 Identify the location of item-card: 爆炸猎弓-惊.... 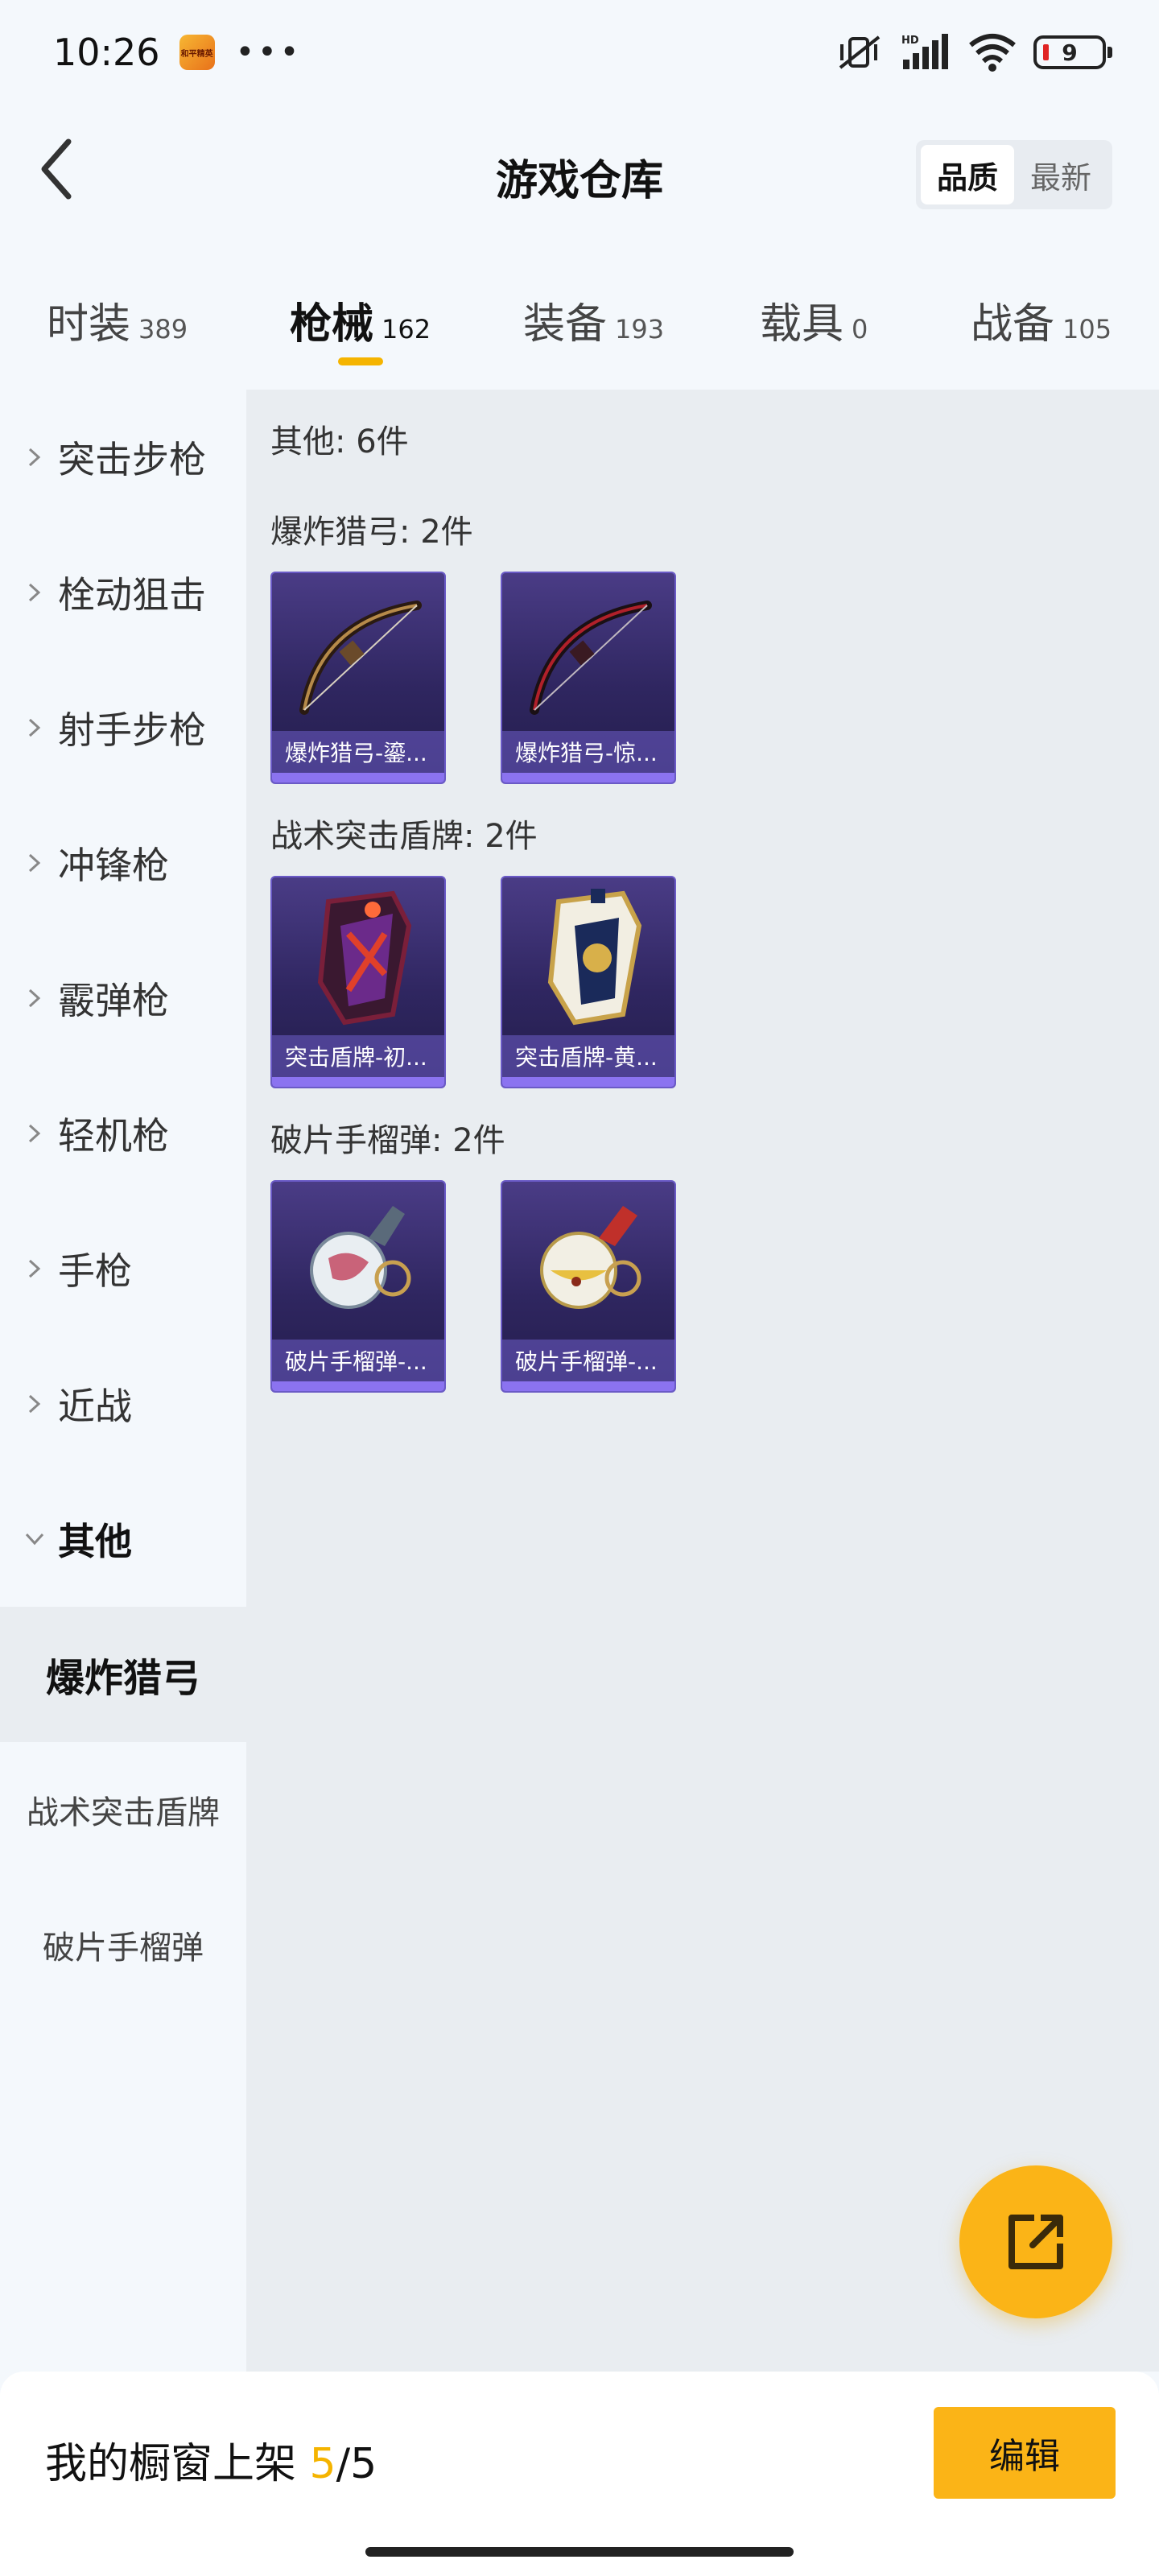
(588, 678).